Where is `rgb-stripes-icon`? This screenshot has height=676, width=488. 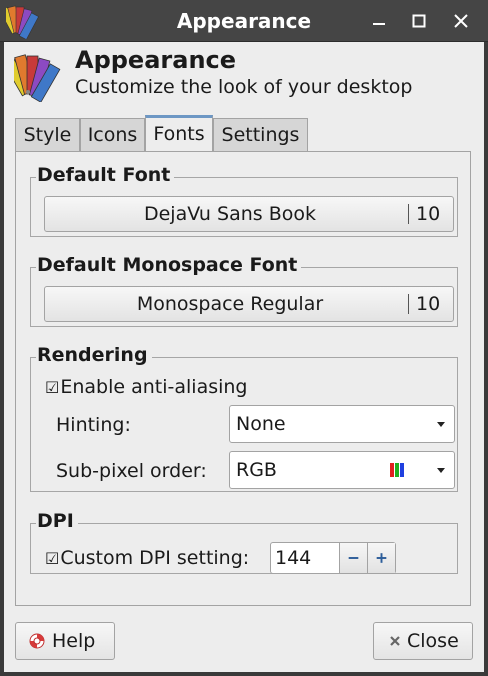
rgb-stripes-icon is located at coordinates (397, 470).